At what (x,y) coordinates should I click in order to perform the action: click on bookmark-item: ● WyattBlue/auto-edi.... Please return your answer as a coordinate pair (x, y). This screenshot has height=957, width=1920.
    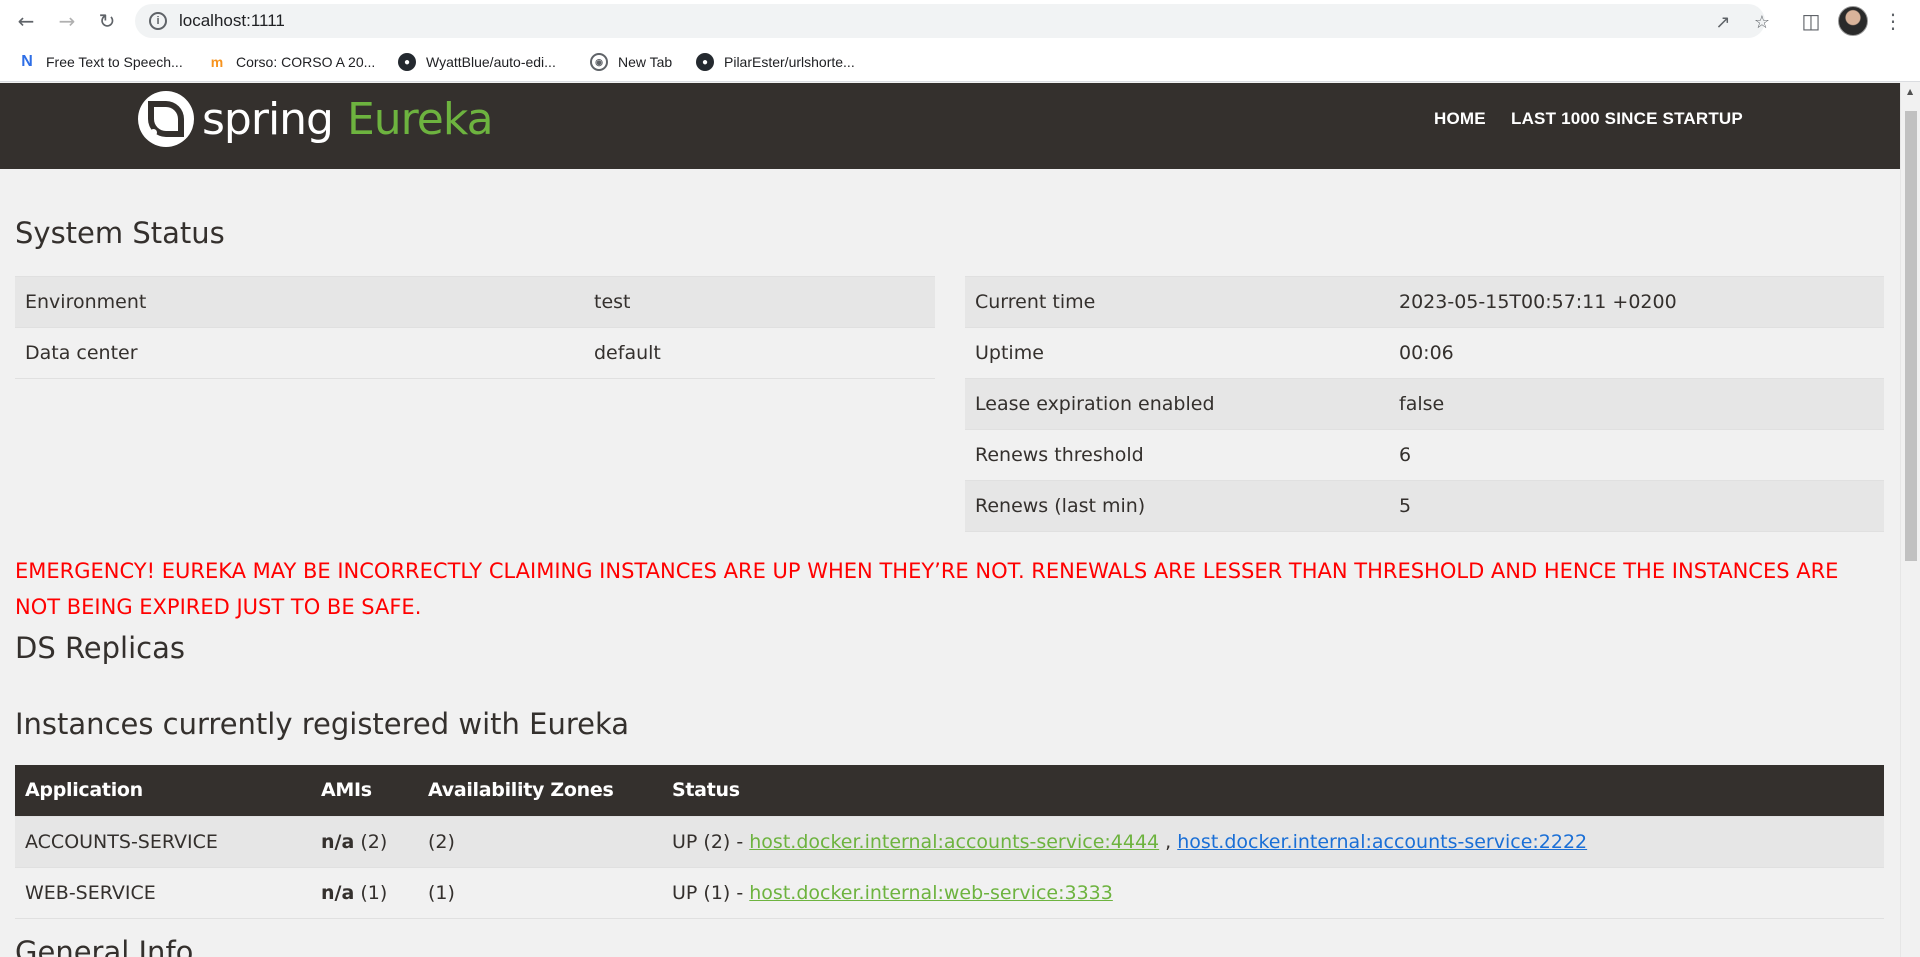
    Looking at the image, I should click on (477, 62).